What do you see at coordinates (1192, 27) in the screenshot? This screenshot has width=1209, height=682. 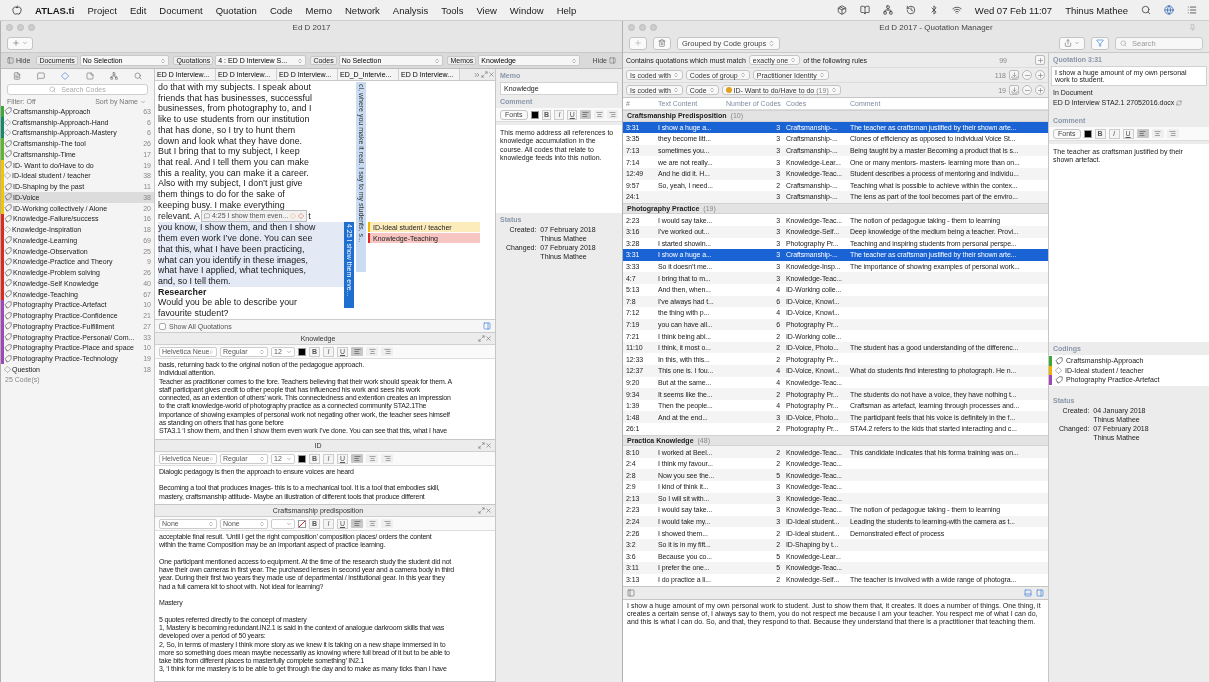 I see `pin-icon` at bounding box center [1192, 27].